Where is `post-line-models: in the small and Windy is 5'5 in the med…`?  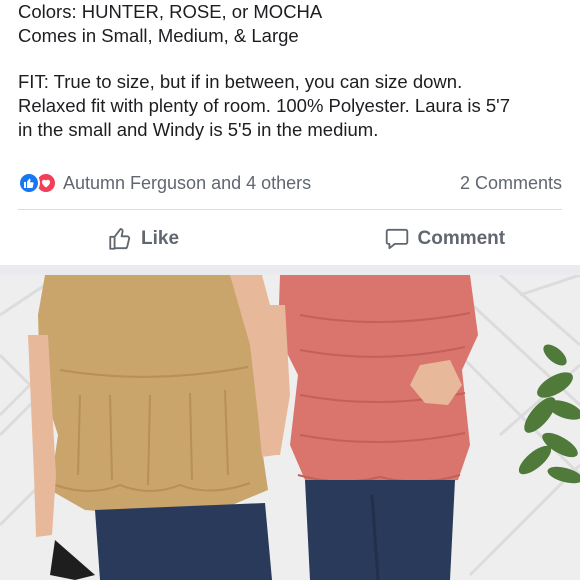
post-line-models: in the small and Windy is 5'5 in the med… is located at coordinates (198, 129).